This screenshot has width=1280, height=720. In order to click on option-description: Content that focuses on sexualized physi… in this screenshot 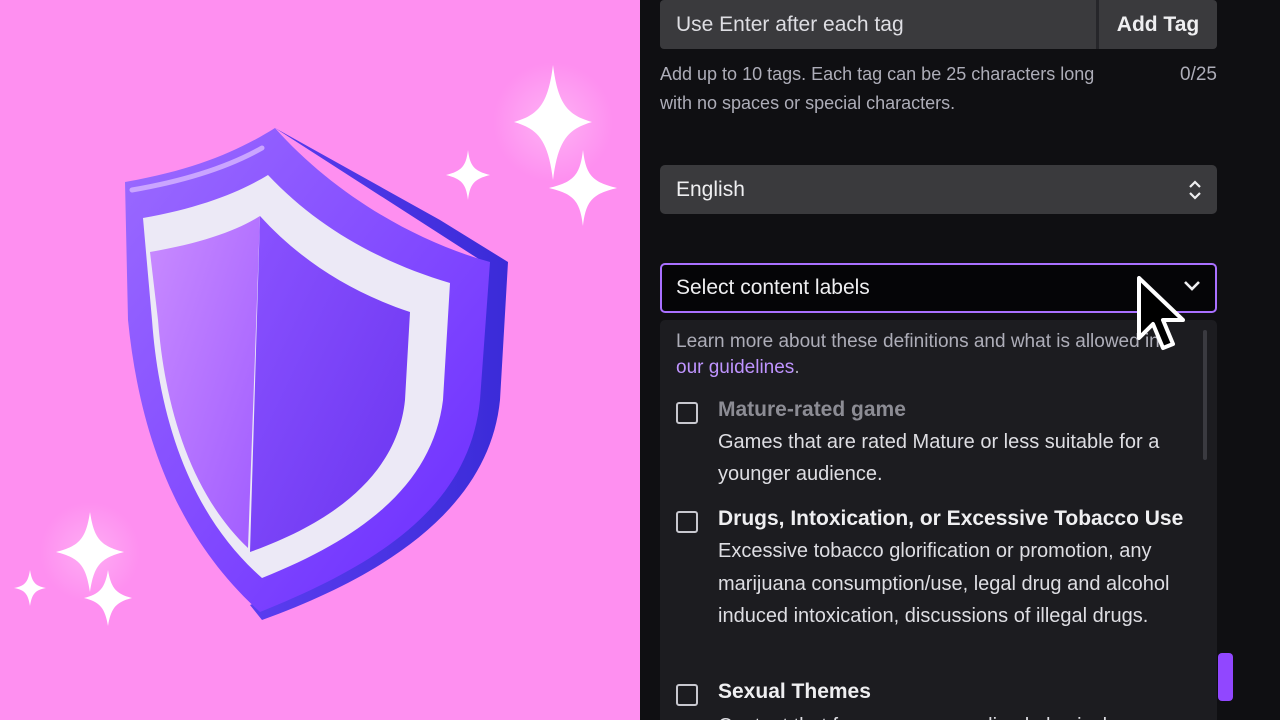, I will do `click(963, 715)`.